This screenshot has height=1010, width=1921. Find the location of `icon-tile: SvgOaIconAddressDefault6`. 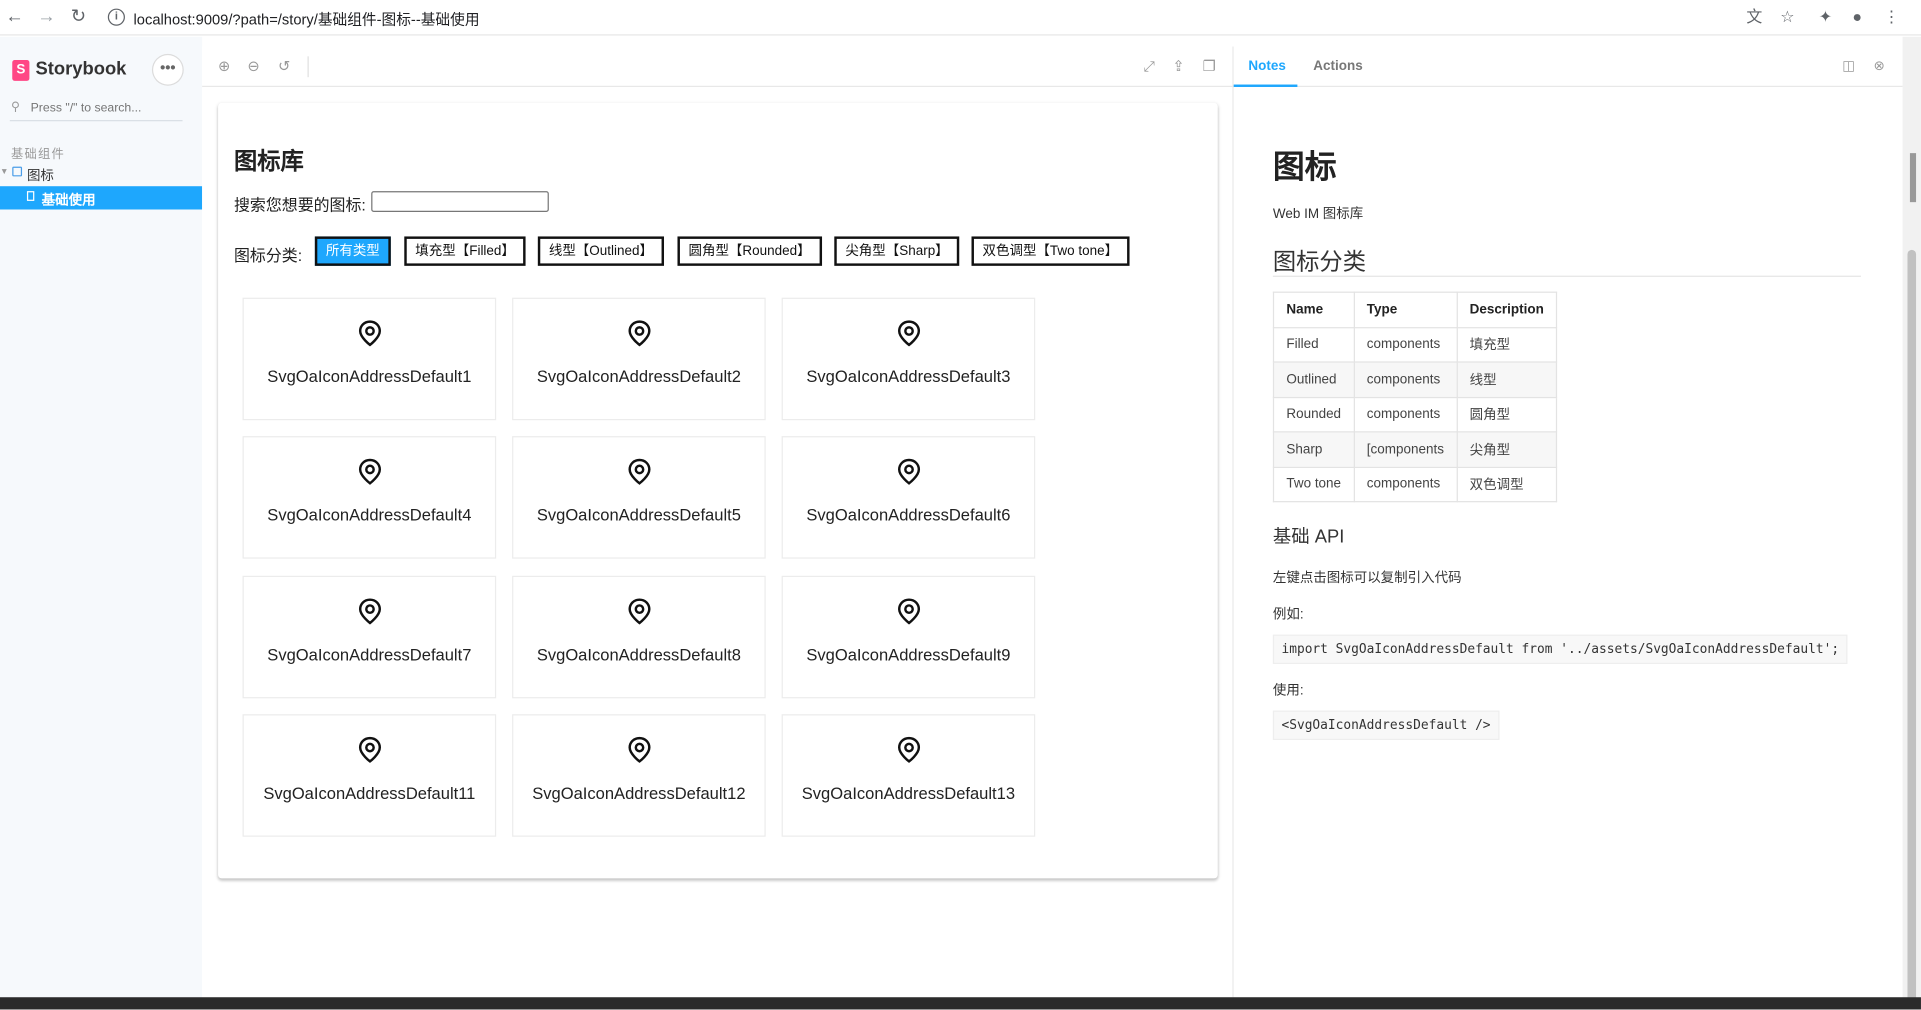

icon-tile: SvgOaIconAddressDefault6 is located at coordinates (908, 497).